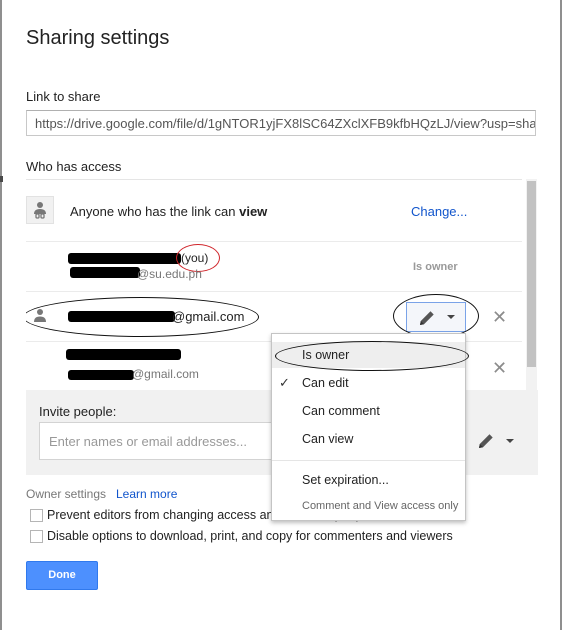  Describe the element at coordinates (124, 258) in the screenshot. I see `redacted-owner-name` at that location.